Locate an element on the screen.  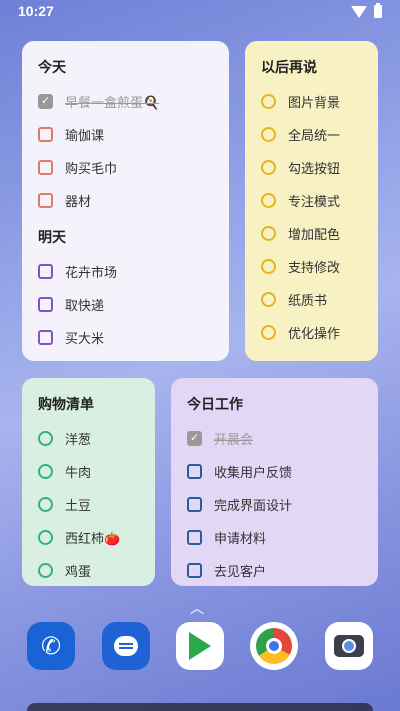
todo-label: 纸质书 is located at coordinates (308, 301).